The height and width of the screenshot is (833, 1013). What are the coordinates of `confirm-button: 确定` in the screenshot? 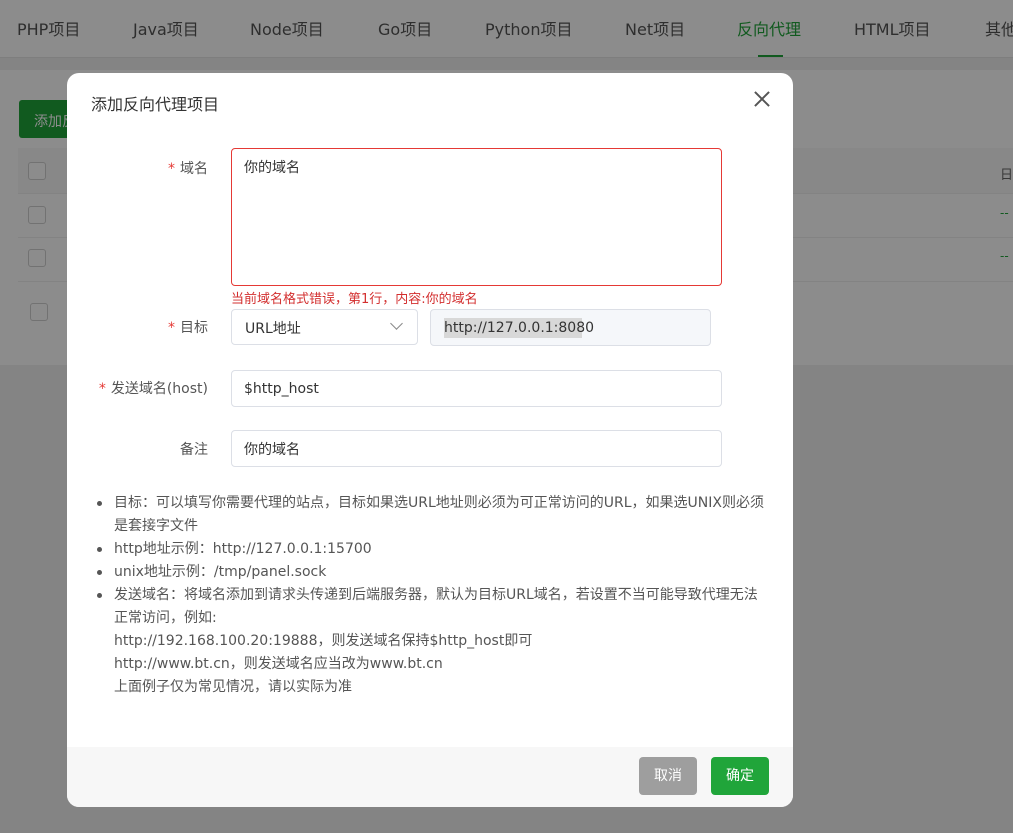 It's located at (740, 776).